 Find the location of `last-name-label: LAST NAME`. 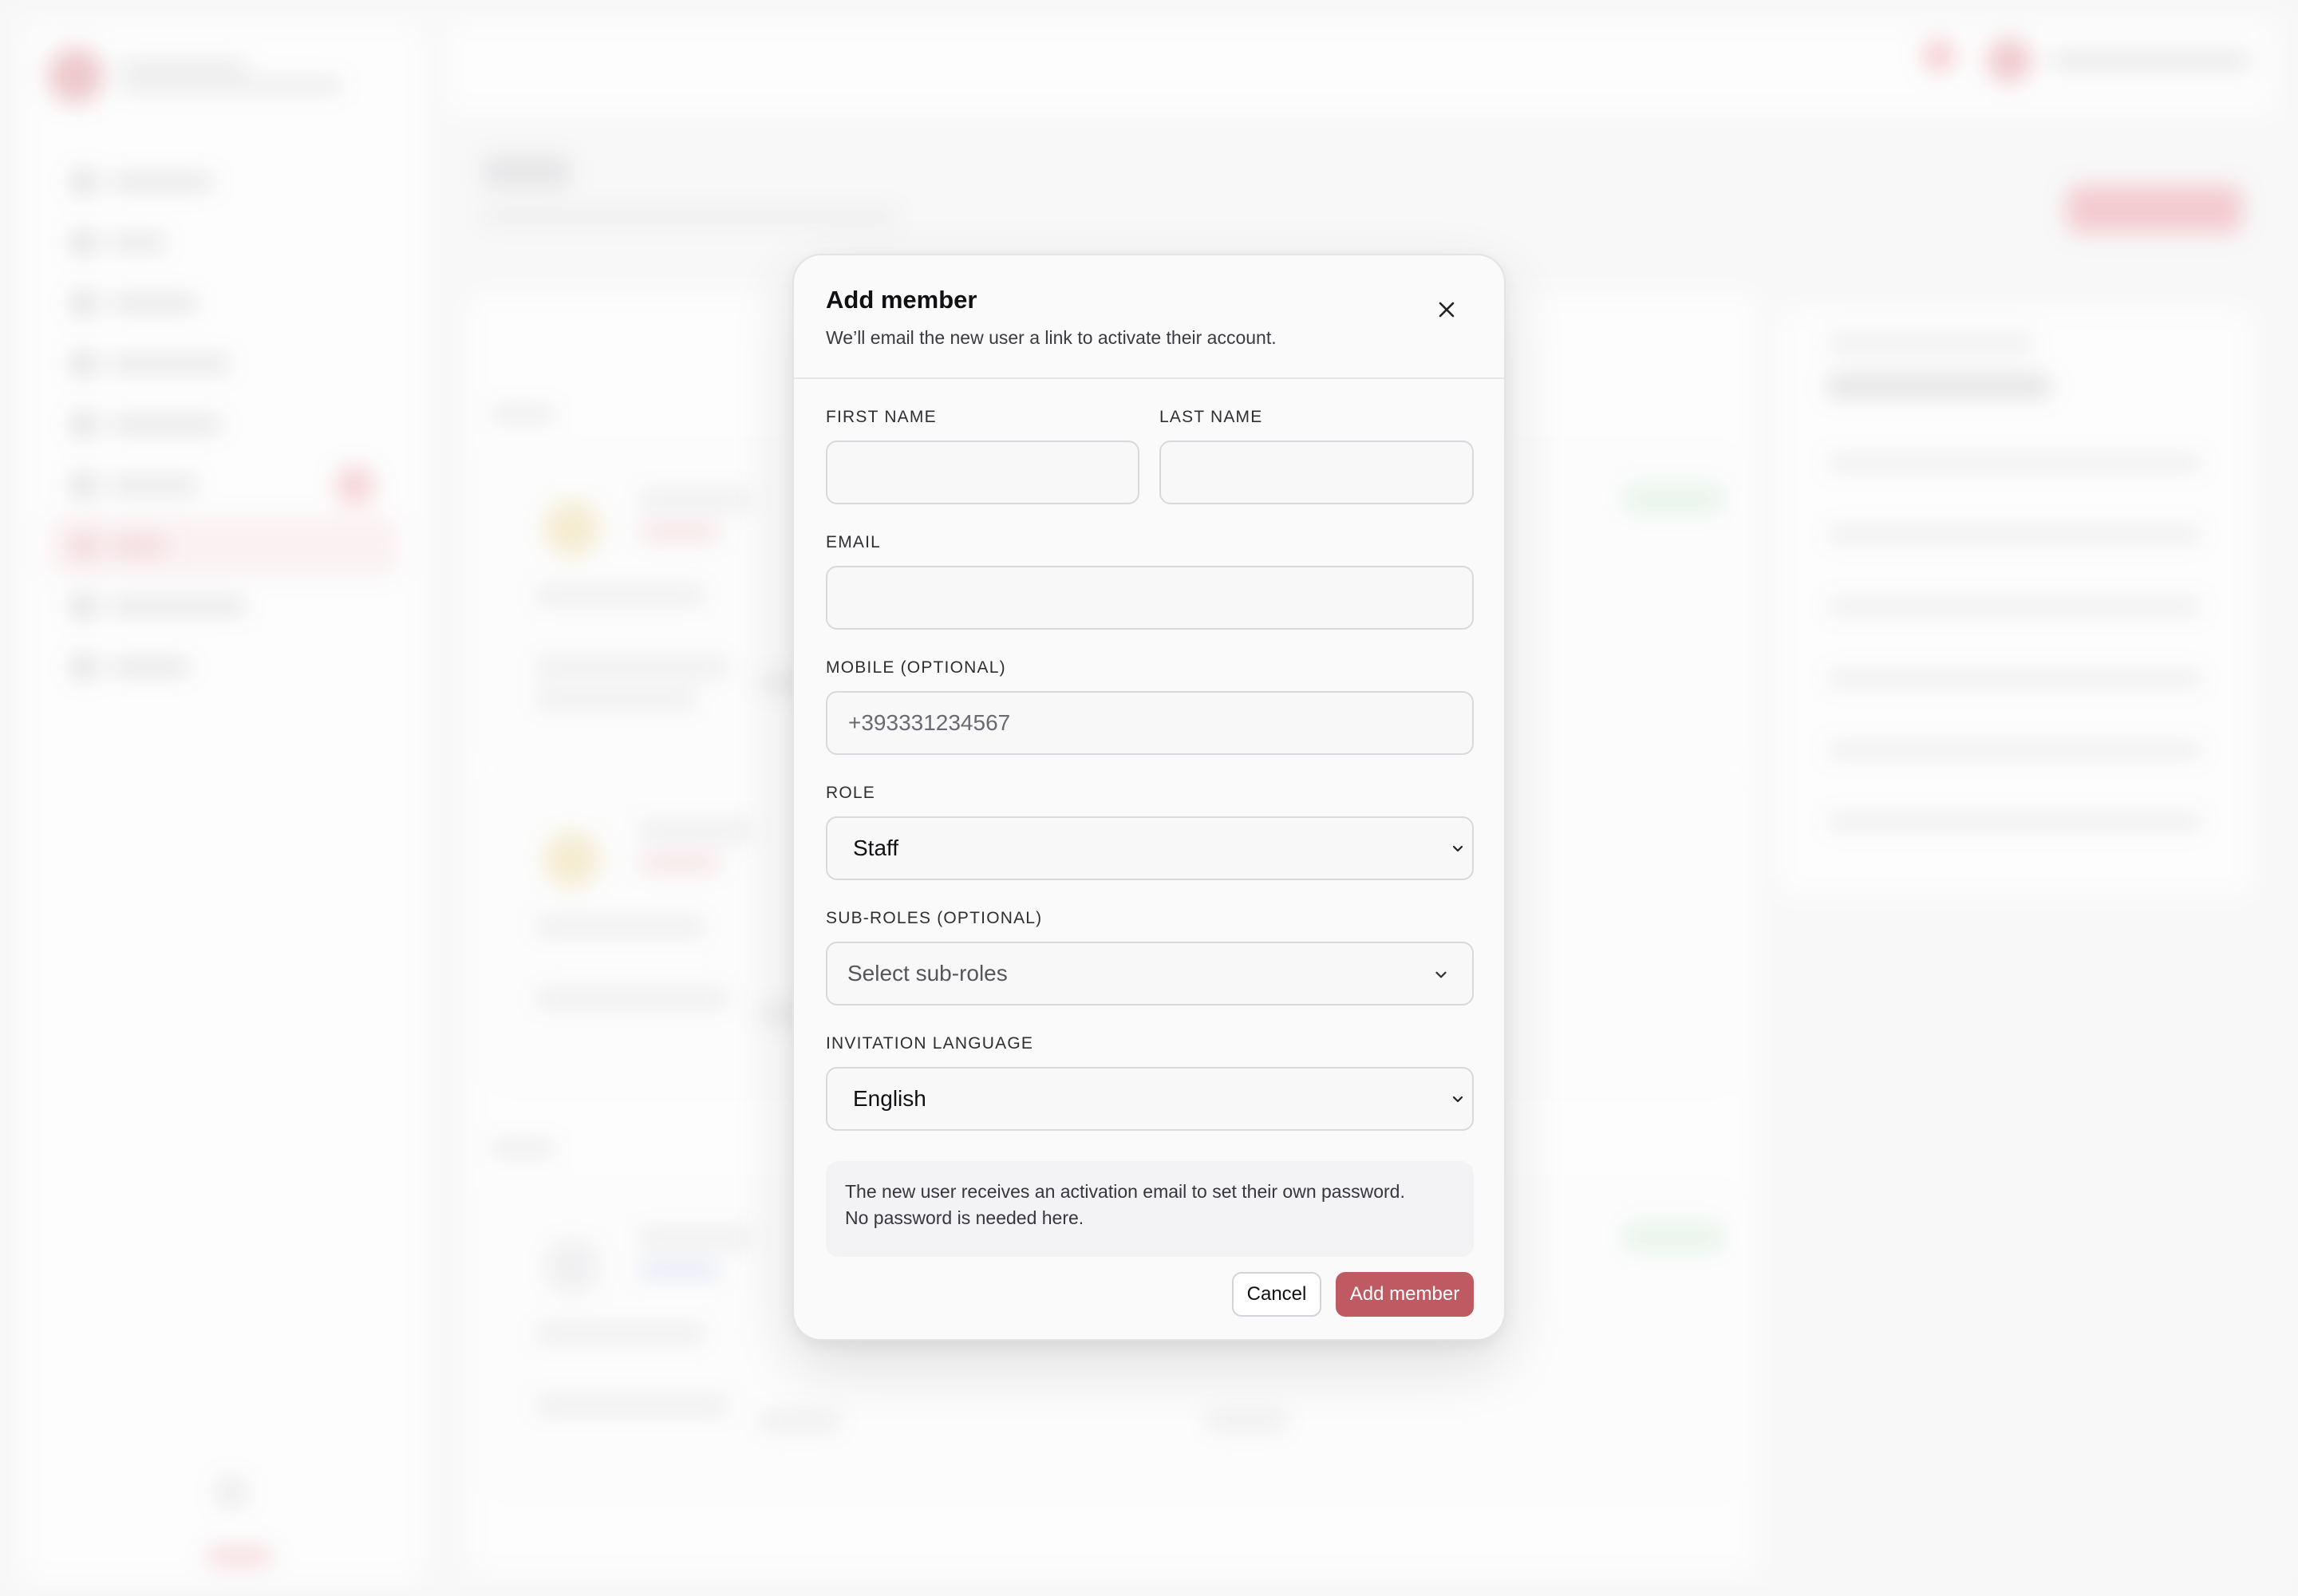

last-name-label: LAST NAME is located at coordinates (1211, 417).